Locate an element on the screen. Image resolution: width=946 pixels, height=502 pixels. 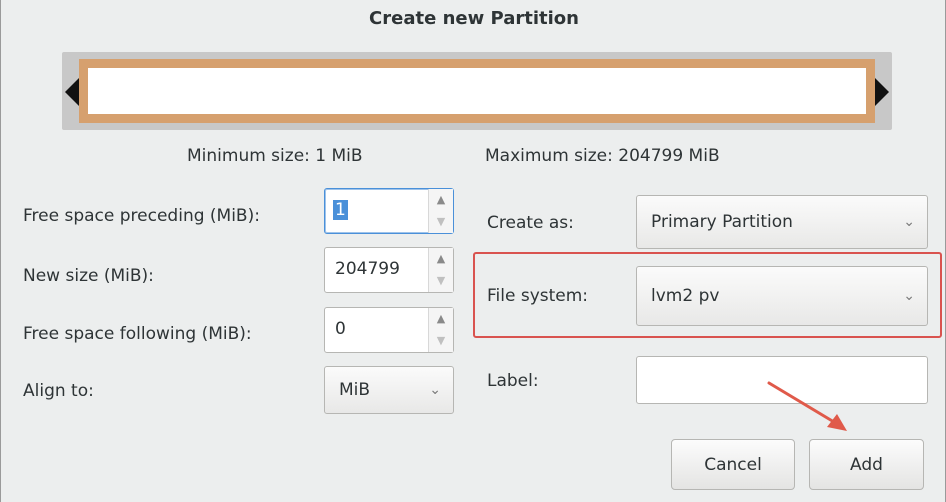
add-button: Add is located at coordinates (866, 464).